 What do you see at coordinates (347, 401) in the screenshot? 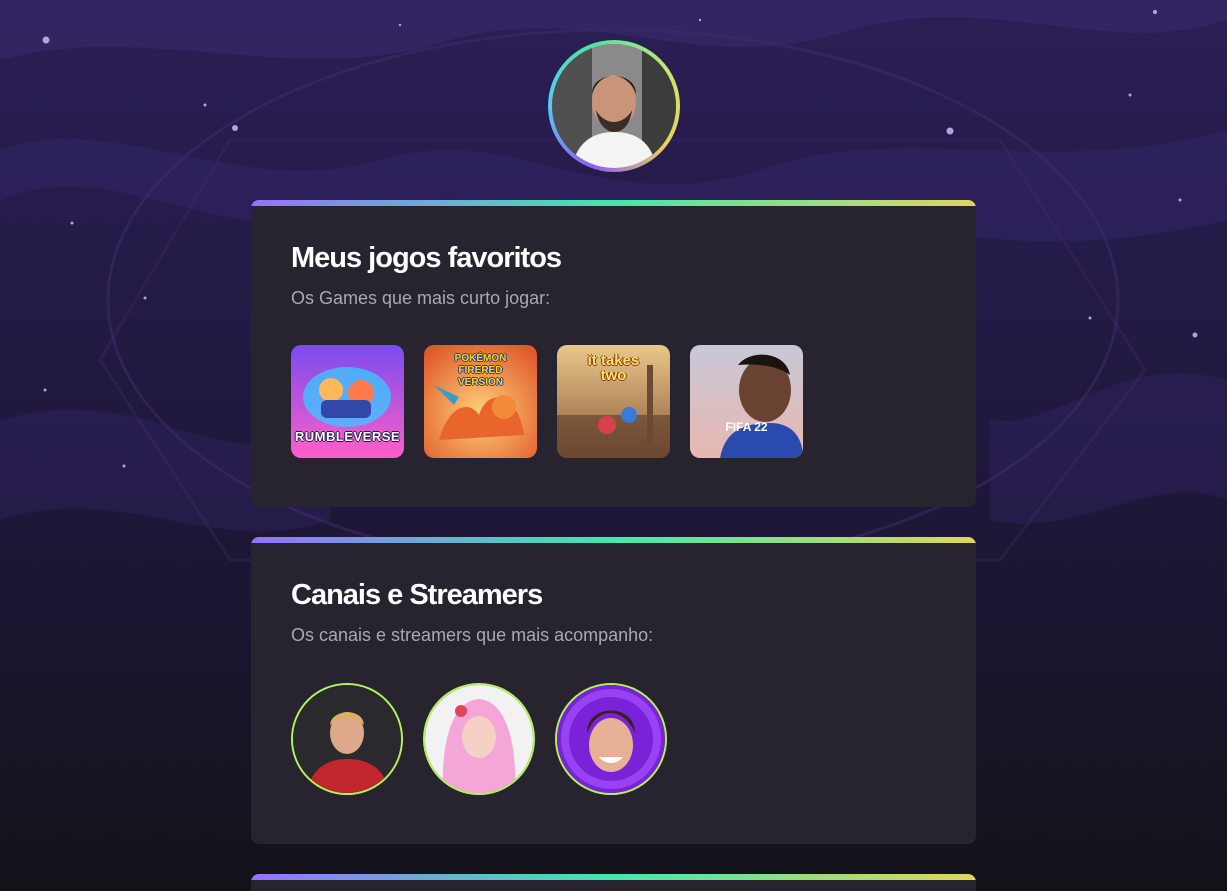
I see `game-tile-rumbleverse: RUMBLEVERSE` at bounding box center [347, 401].